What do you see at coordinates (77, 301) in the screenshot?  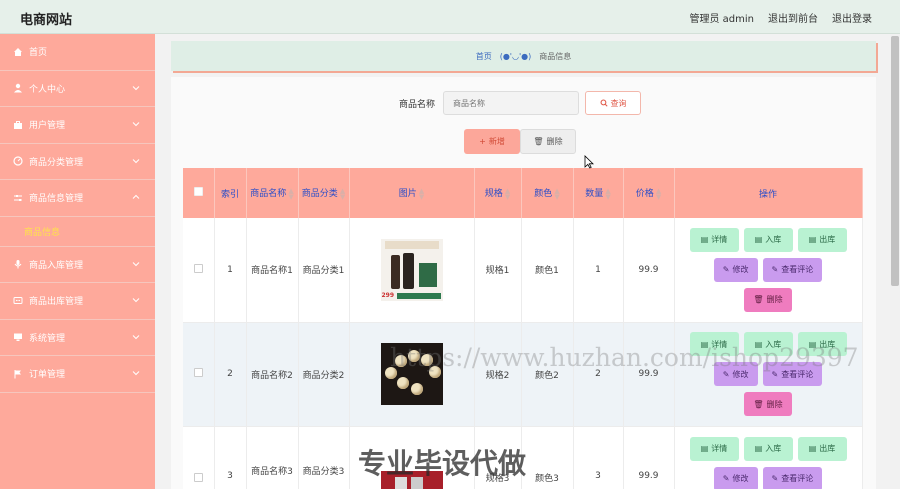 I see `sidebar-item-stock-out: 商品出库管理` at bounding box center [77, 301].